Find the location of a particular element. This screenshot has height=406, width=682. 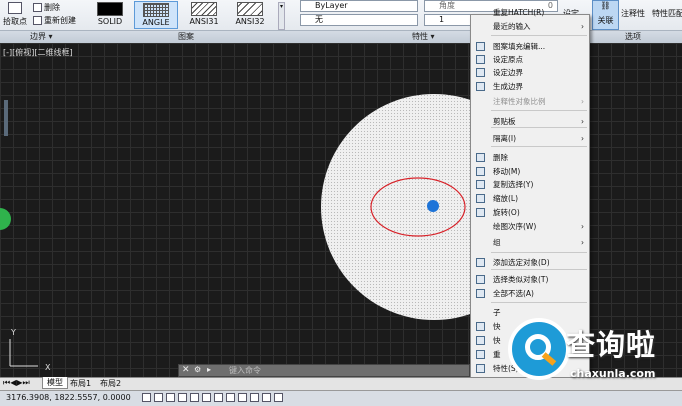

menu-item: 最近的输入 › is located at coordinates (530, 26).